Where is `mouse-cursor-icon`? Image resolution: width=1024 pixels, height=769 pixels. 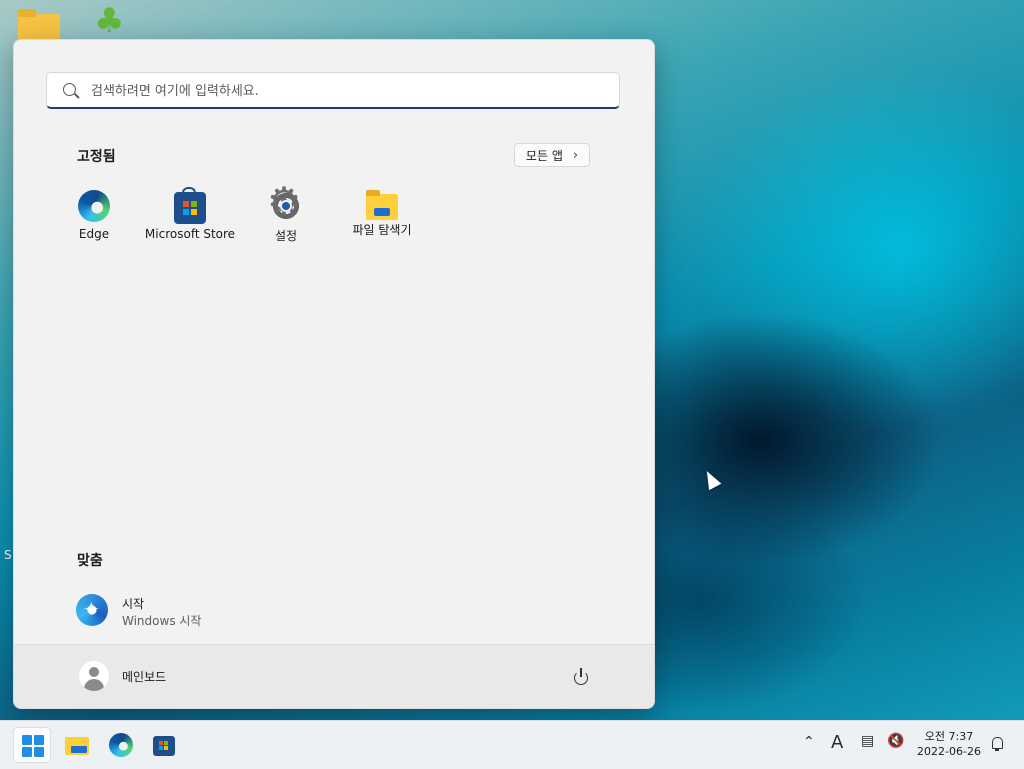 mouse-cursor-icon is located at coordinates (711, 479).